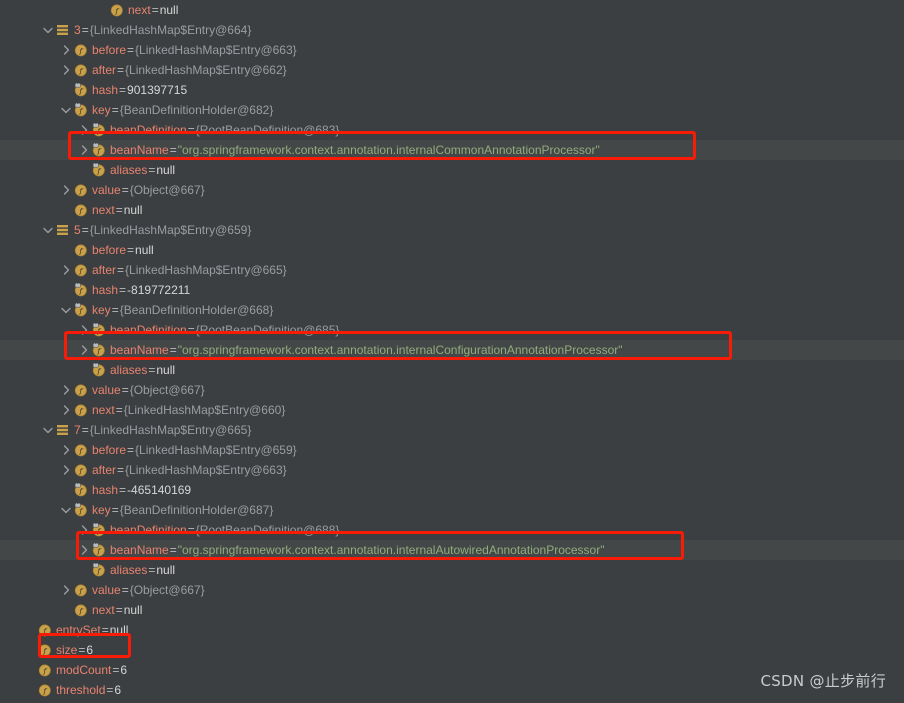 Image resolution: width=904 pixels, height=703 pixels. Describe the element at coordinates (167, 590) in the screenshot. I see `variable-value: {Object@667}` at that location.